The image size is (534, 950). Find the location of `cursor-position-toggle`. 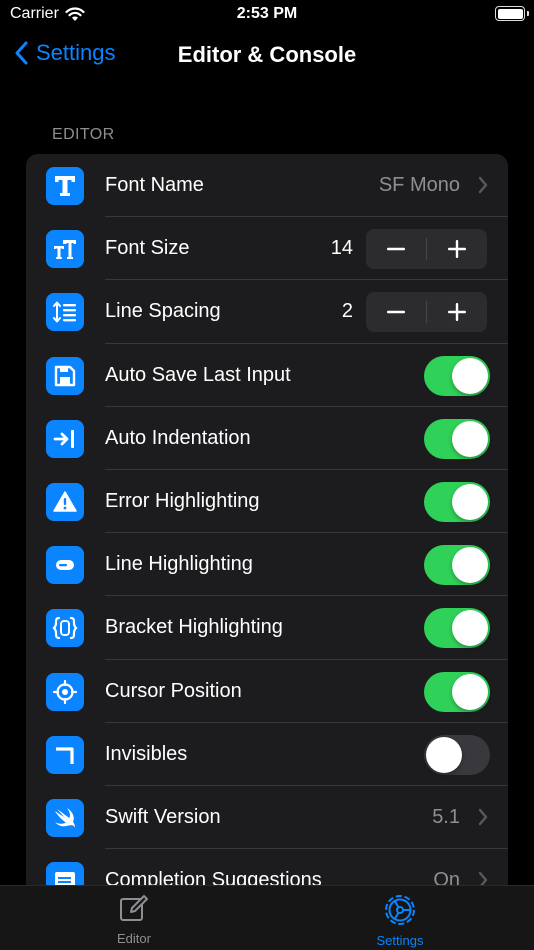

cursor-position-toggle is located at coordinates (457, 691).